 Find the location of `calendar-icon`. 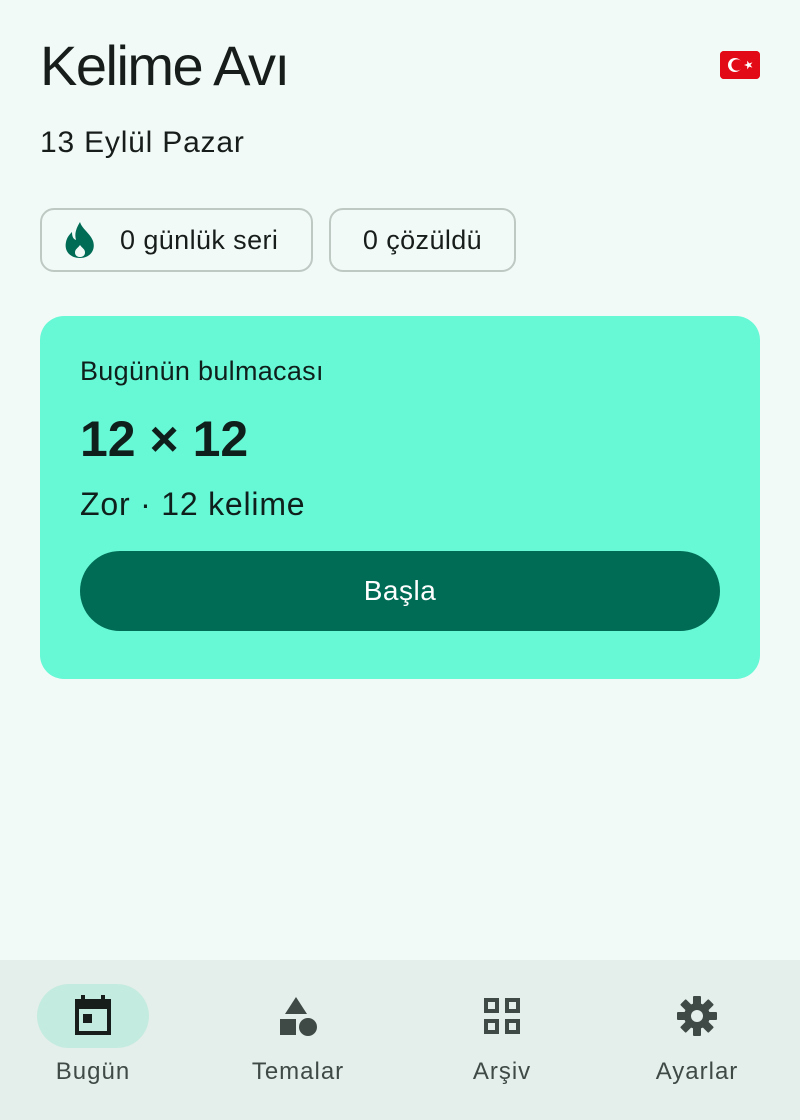

calendar-icon is located at coordinates (93, 1016).